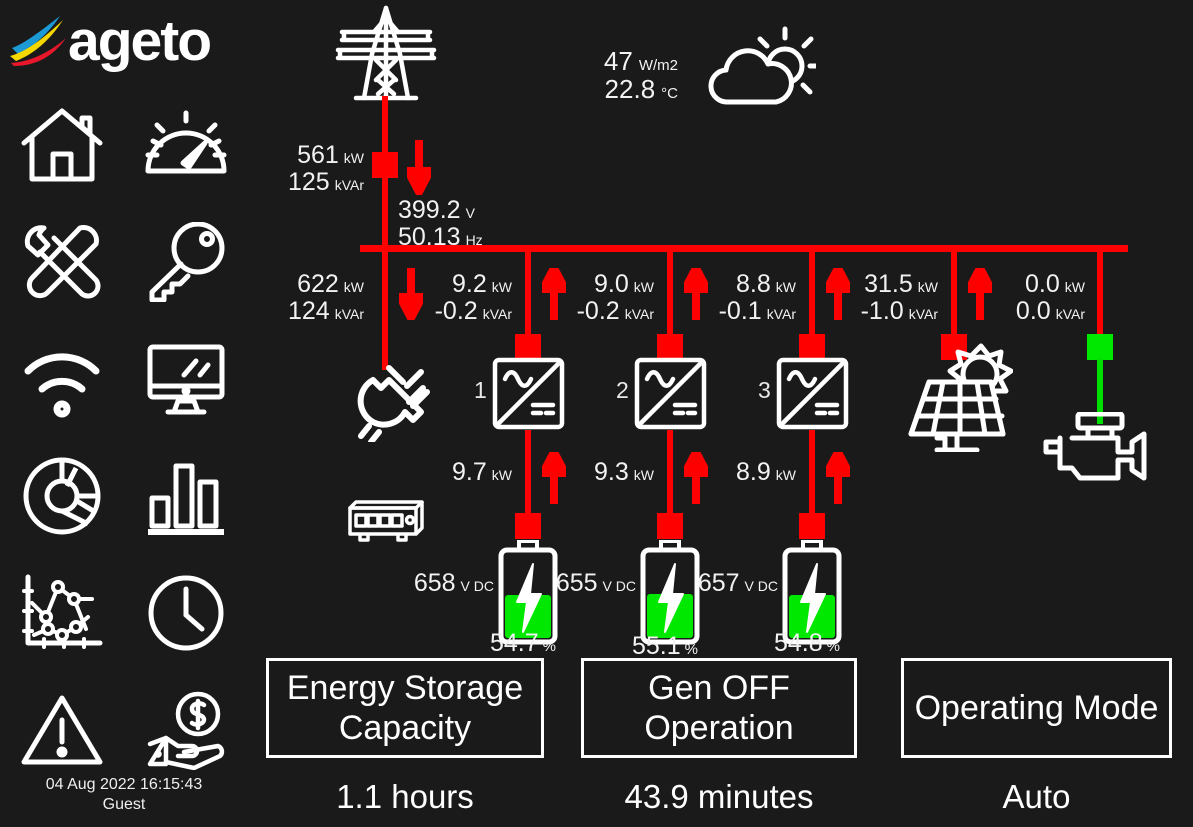  I want to click on brand-name: ageto, so click(140, 41).